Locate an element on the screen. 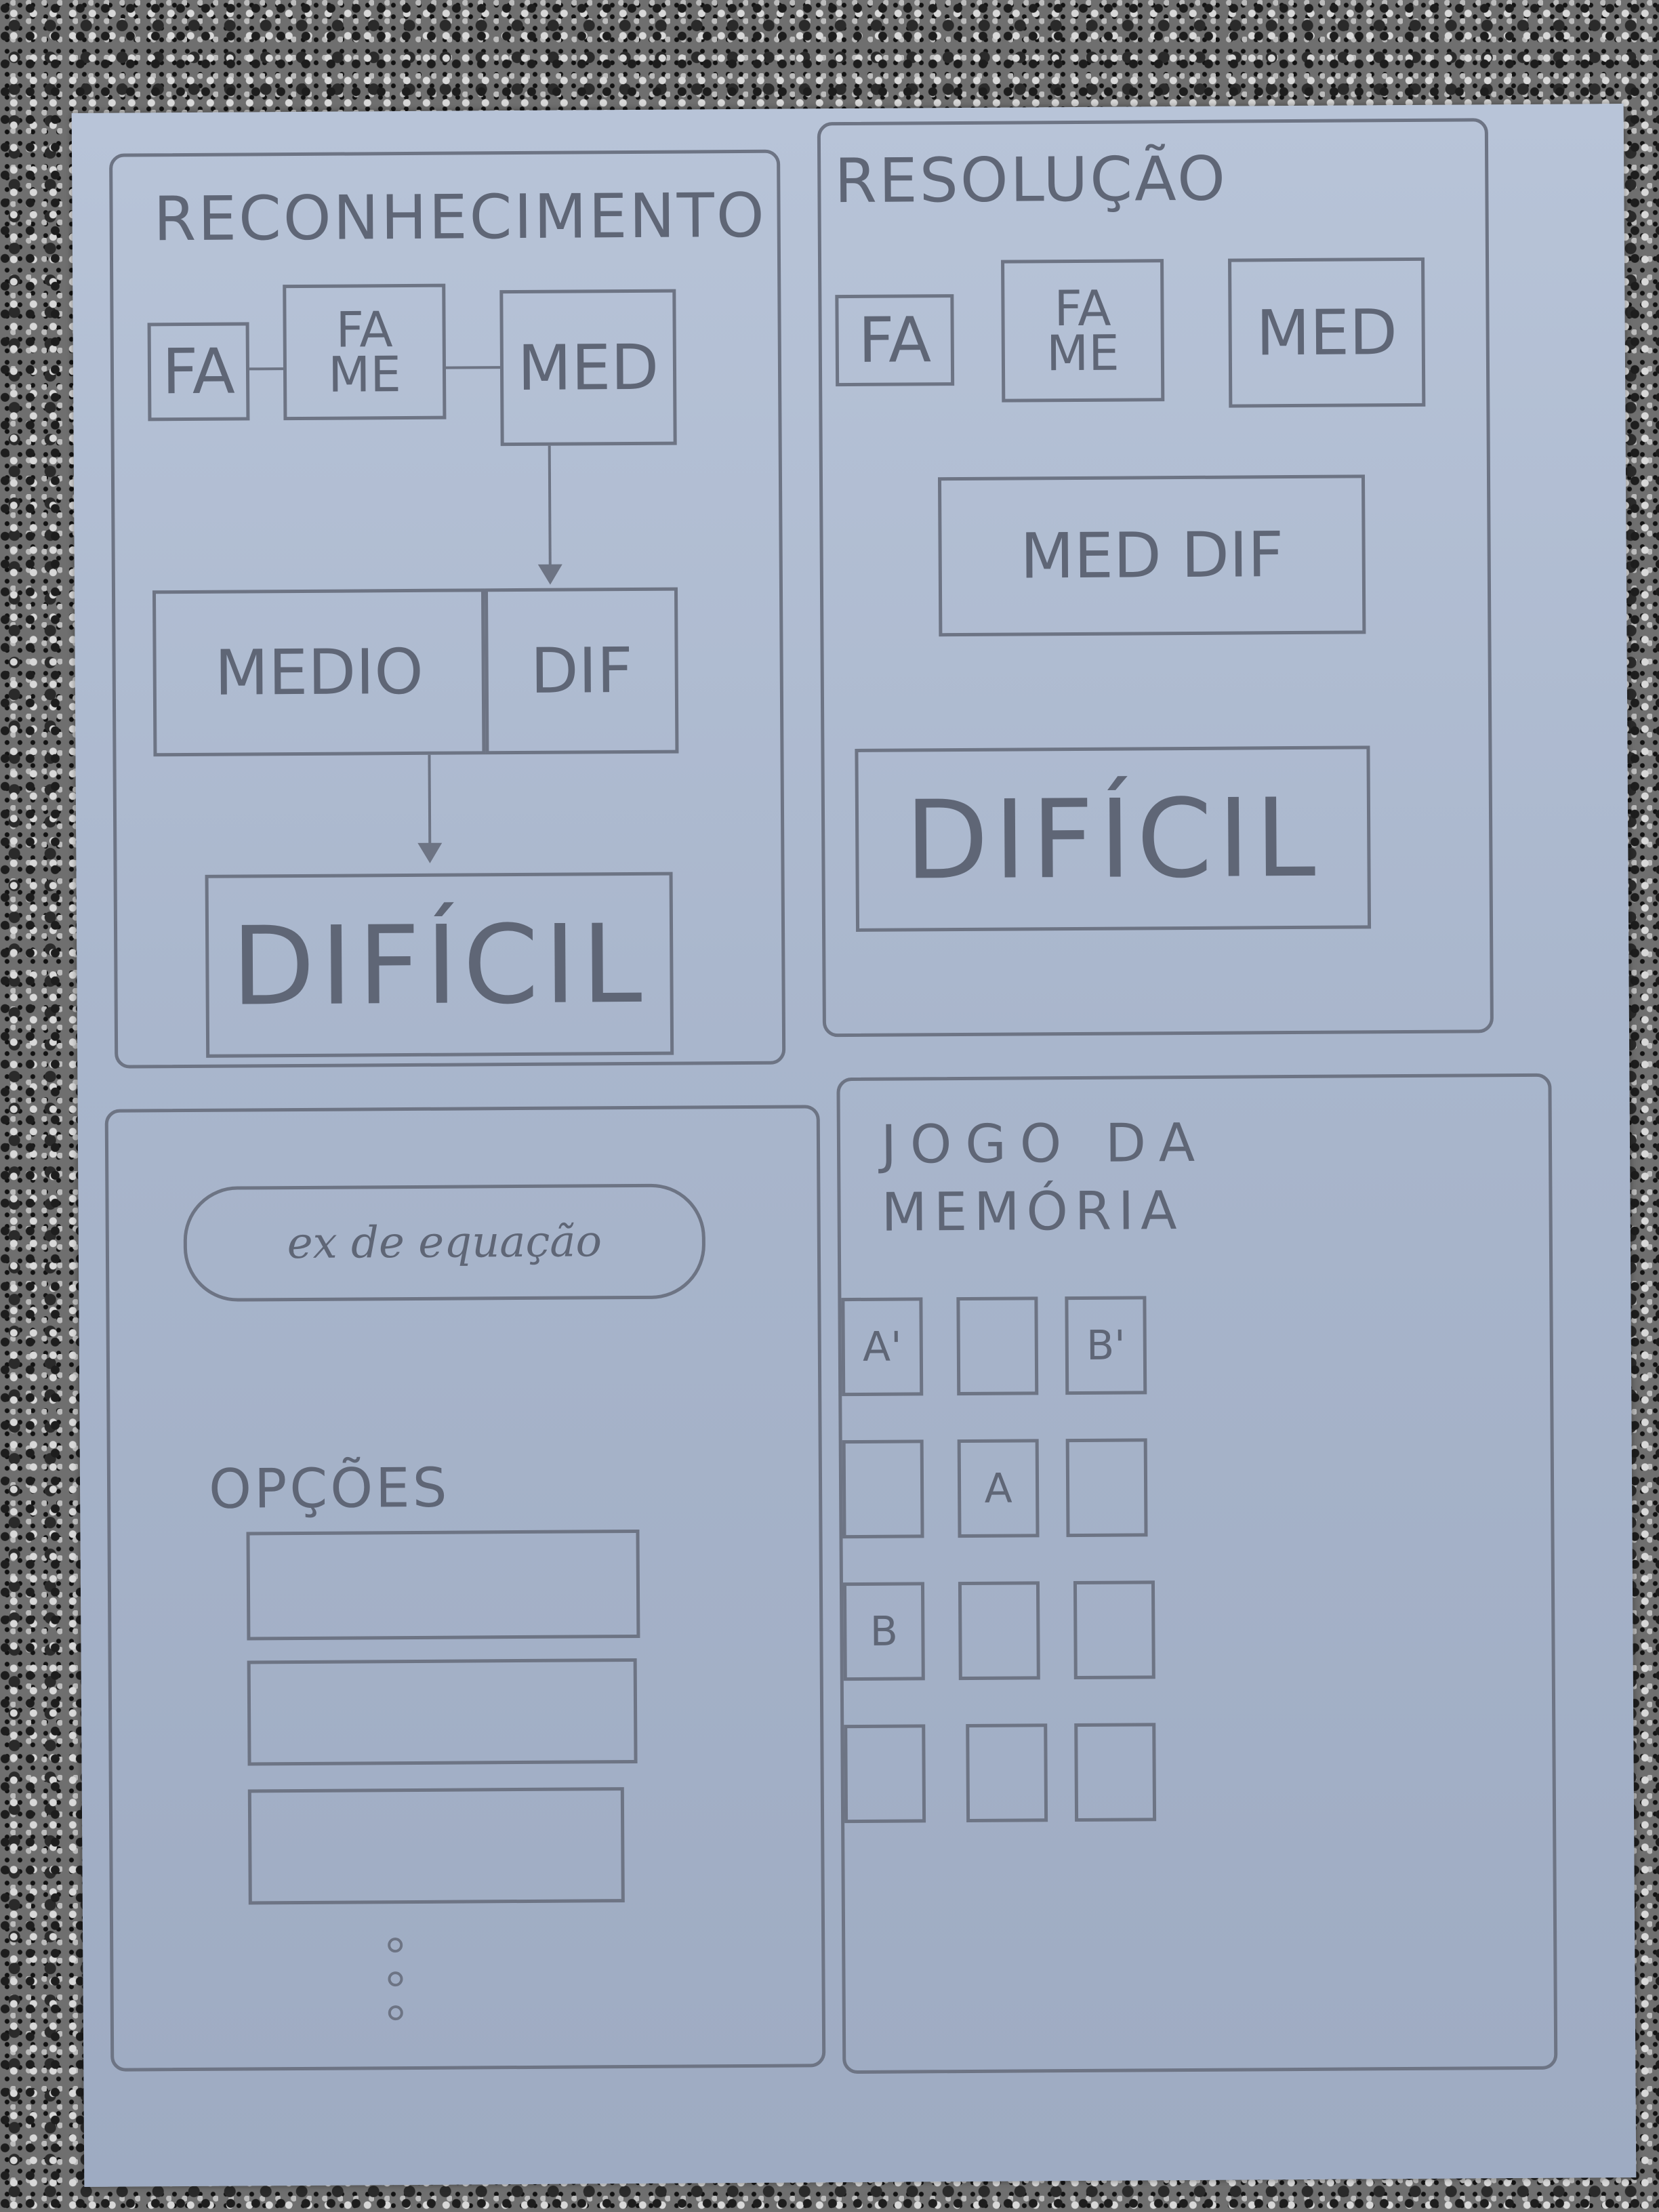 The image size is (1659, 2212). reconhecimento-title: RECONHECIMENTO is located at coordinates (460, 217).